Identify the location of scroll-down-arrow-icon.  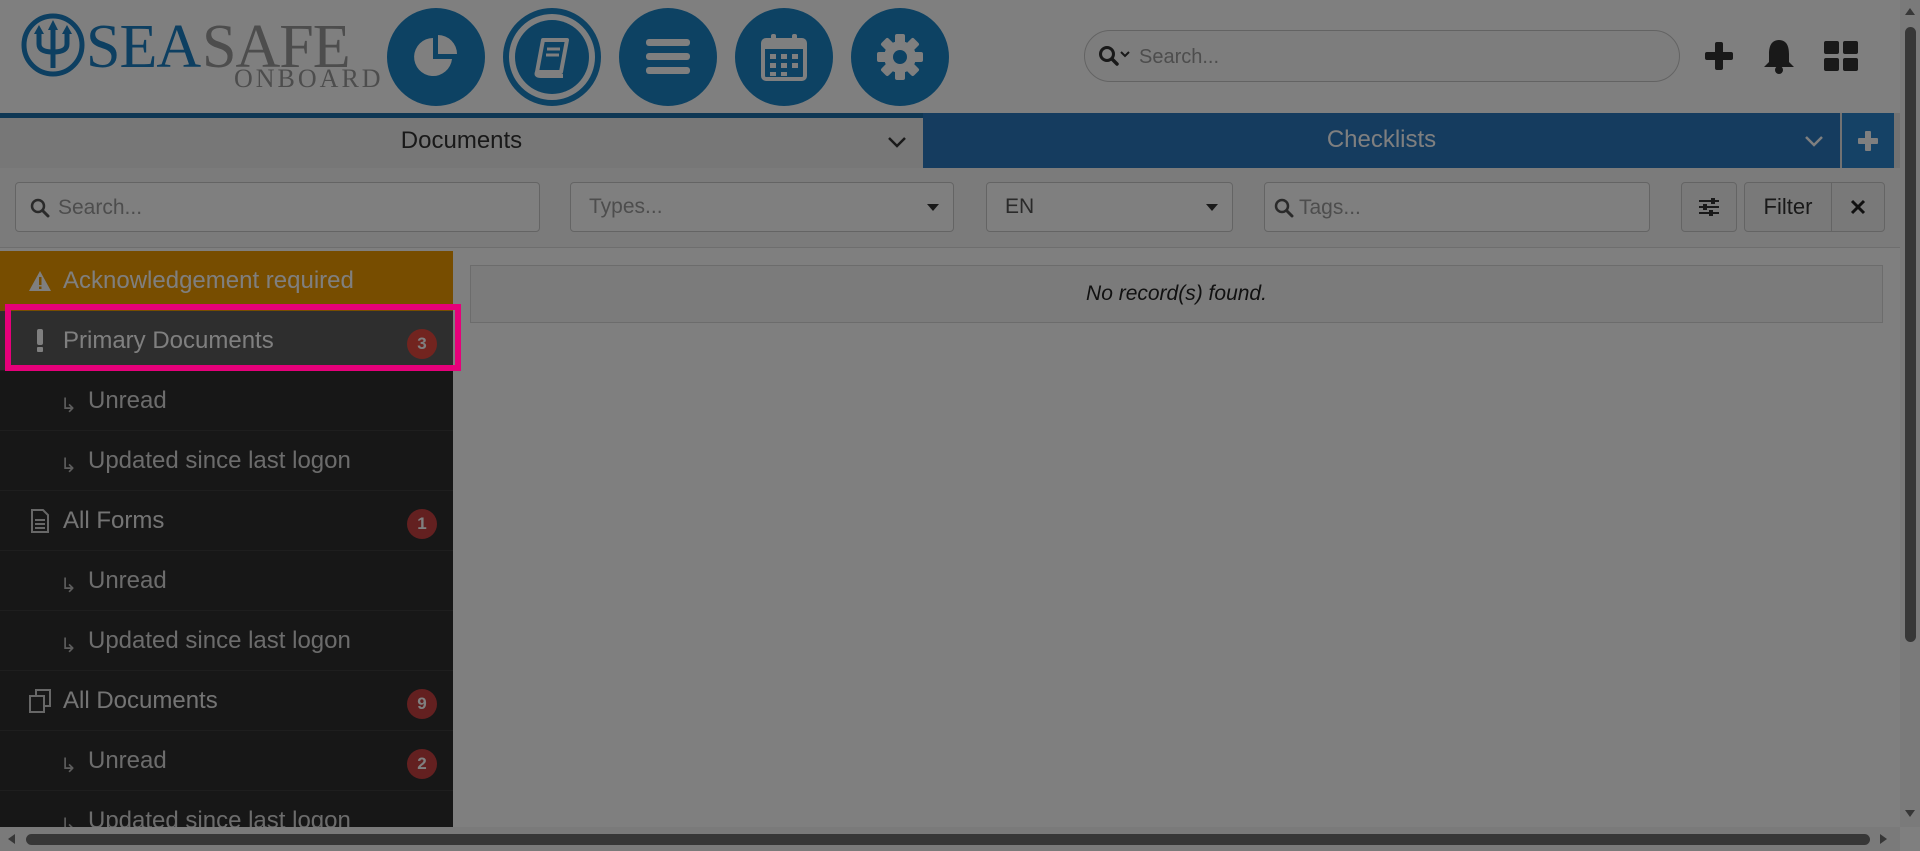
(1910, 813).